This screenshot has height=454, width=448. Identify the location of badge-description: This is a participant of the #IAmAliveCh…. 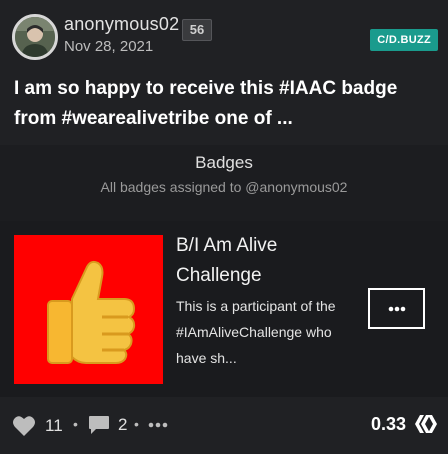
(256, 332).